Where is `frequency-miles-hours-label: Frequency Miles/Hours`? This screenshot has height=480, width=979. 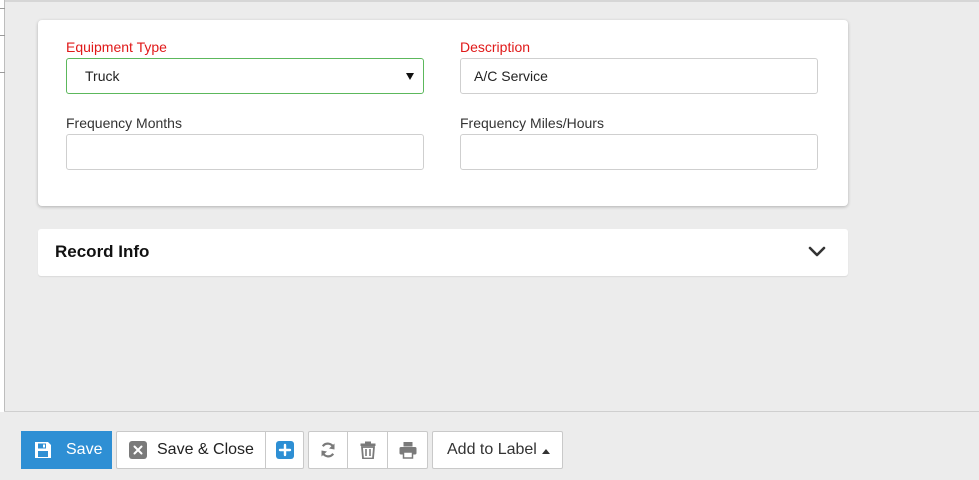 frequency-miles-hours-label: Frequency Miles/Hours is located at coordinates (532, 123).